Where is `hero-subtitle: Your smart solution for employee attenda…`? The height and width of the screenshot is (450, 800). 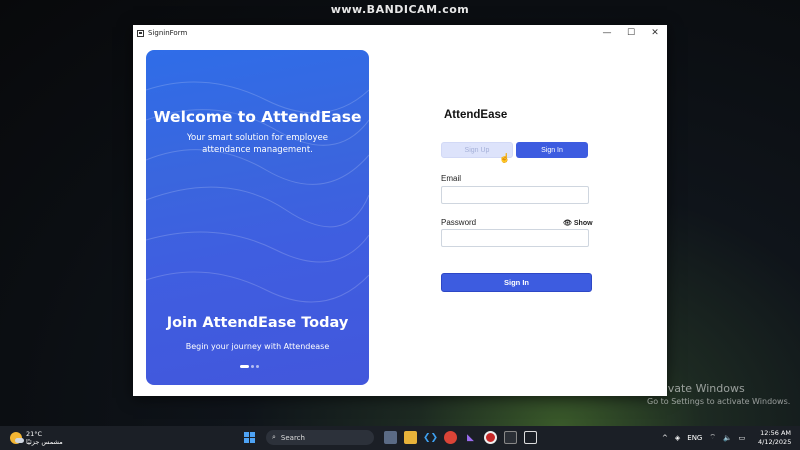 hero-subtitle: Your smart solution for employee attenda… is located at coordinates (257, 144).